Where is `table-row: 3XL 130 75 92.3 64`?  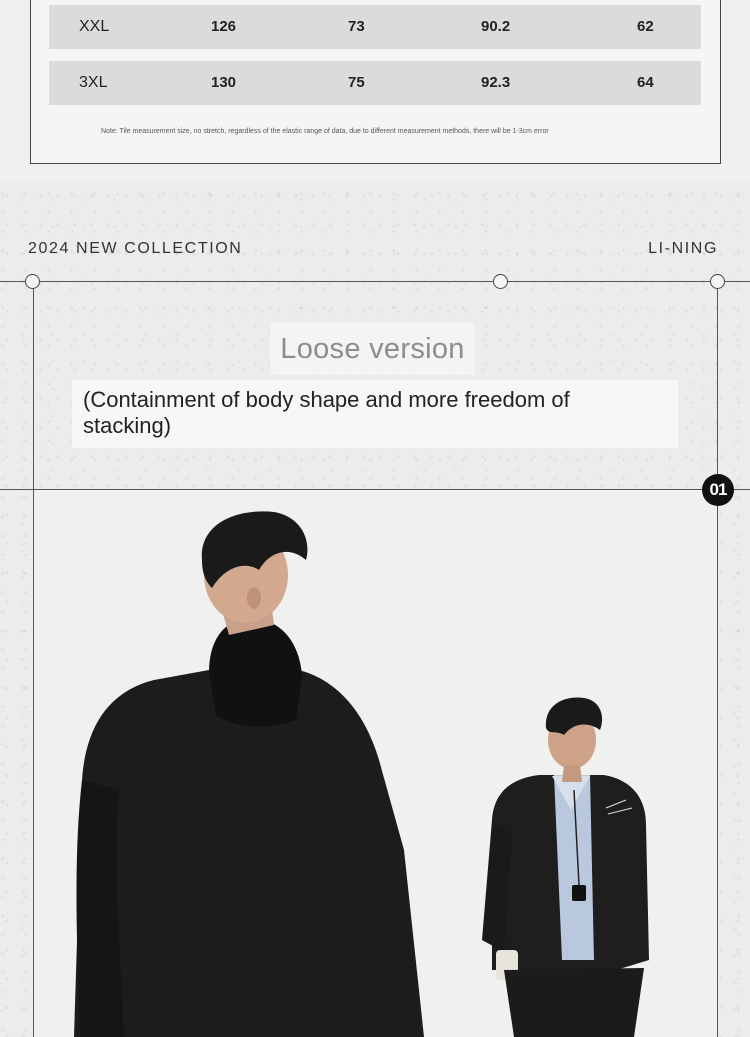
table-row: 3XL 130 75 92.3 64 is located at coordinates (375, 83).